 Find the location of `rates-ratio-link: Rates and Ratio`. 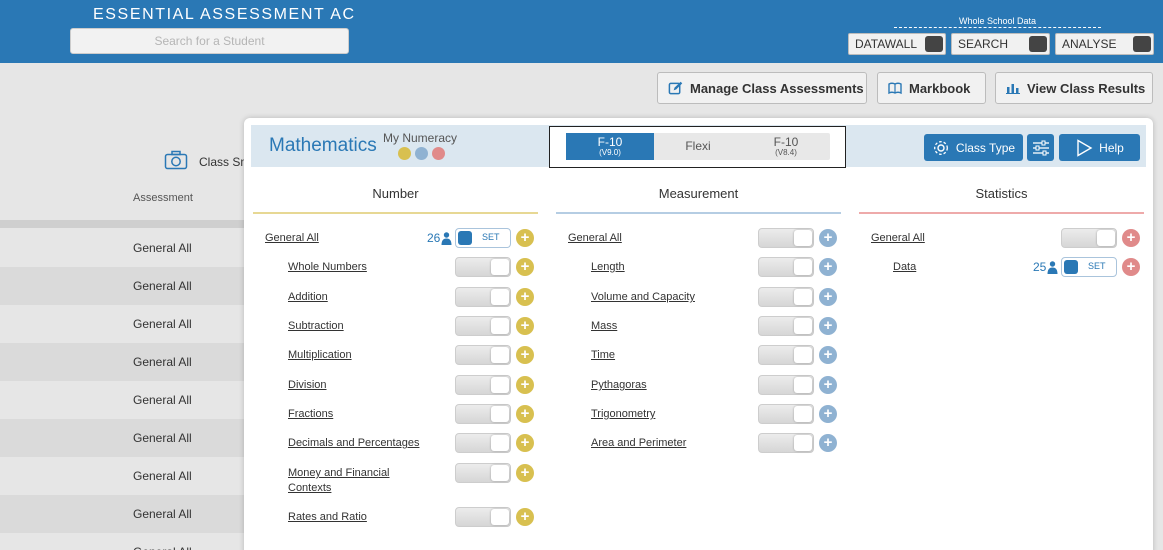

rates-ratio-link: Rates and Ratio is located at coordinates (327, 517).